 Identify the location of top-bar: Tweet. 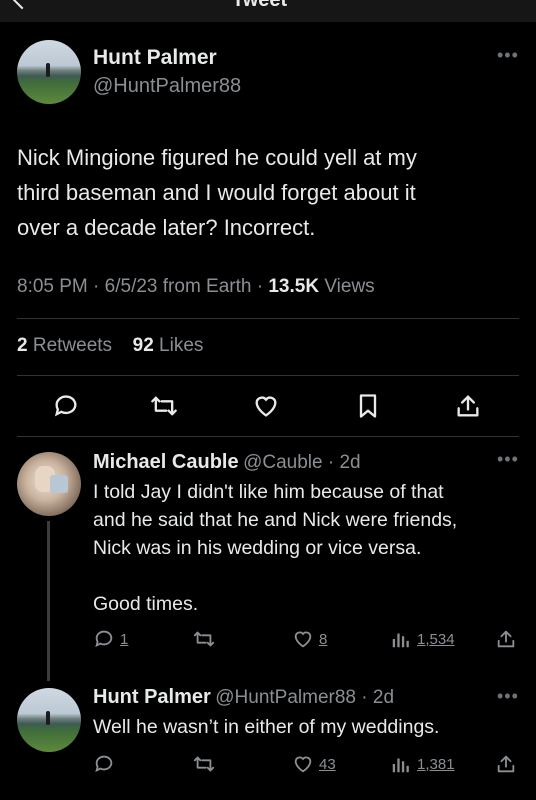
(268, 11).